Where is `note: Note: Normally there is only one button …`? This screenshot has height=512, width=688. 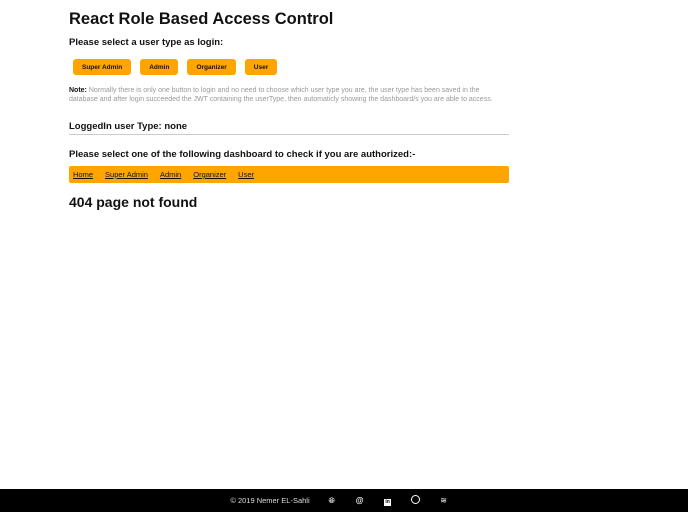 note: Note: Normally there is only one button … is located at coordinates (289, 95).